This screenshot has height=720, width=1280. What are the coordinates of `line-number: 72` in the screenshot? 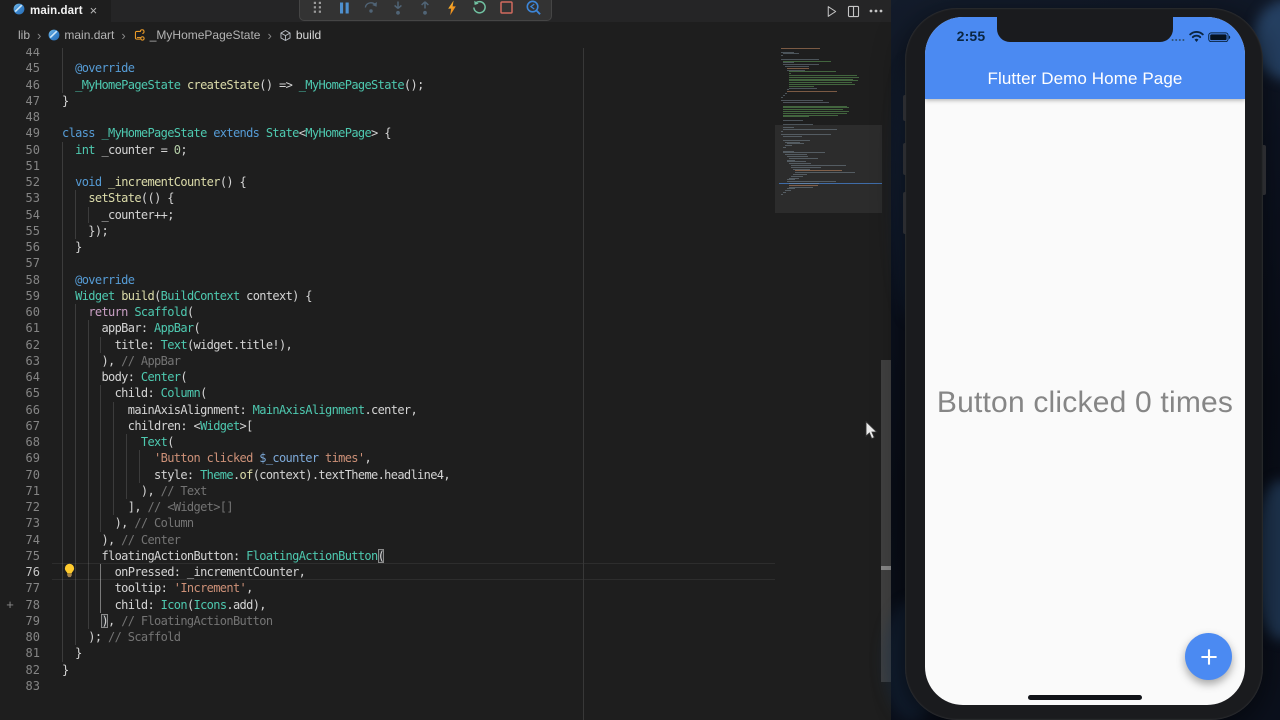 It's located at (32, 507).